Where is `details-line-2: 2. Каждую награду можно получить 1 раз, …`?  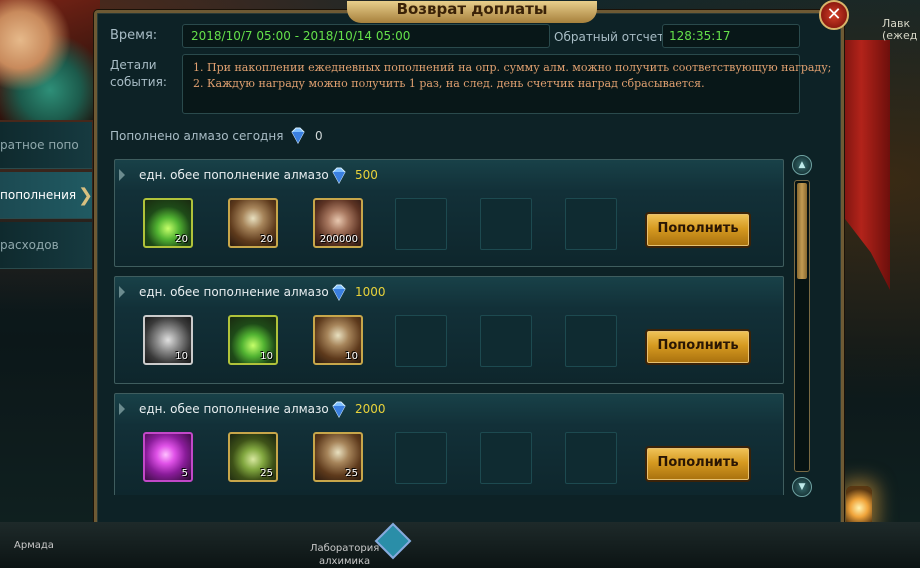 details-line-2: 2. Каждую награду можно получить 1 раз, … is located at coordinates (449, 83).